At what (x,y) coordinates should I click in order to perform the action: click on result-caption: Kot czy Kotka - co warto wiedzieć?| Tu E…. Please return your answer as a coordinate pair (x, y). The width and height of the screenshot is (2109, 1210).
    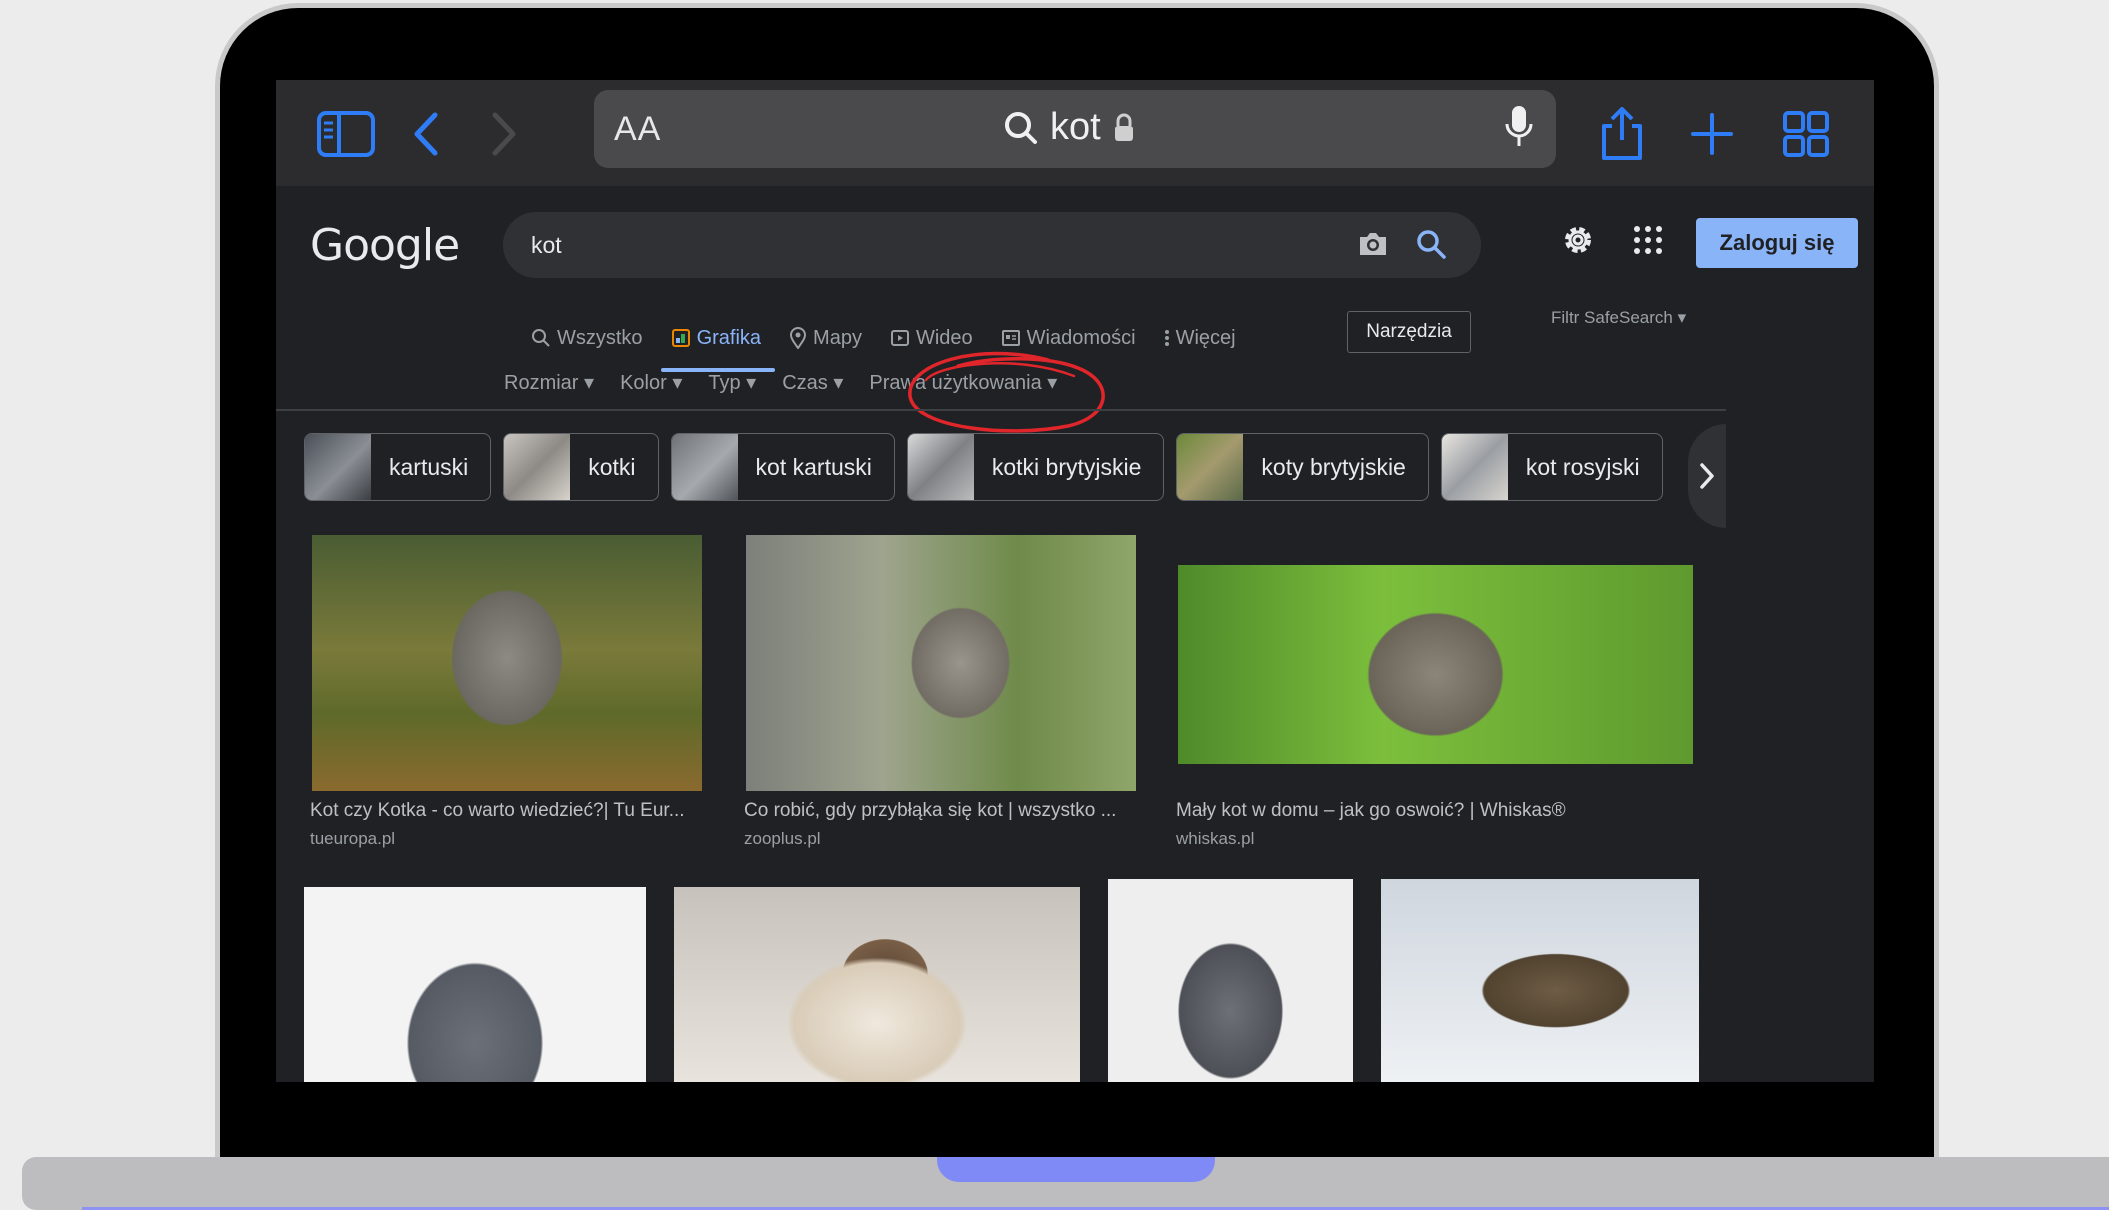
    Looking at the image, I should click on (510, 811).